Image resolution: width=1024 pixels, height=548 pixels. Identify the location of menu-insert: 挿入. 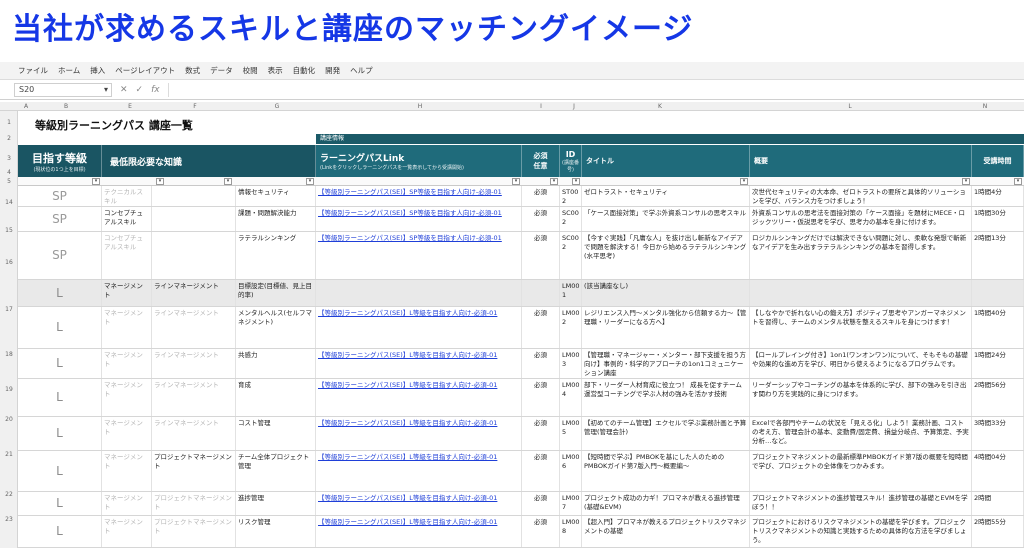
(97, 70).